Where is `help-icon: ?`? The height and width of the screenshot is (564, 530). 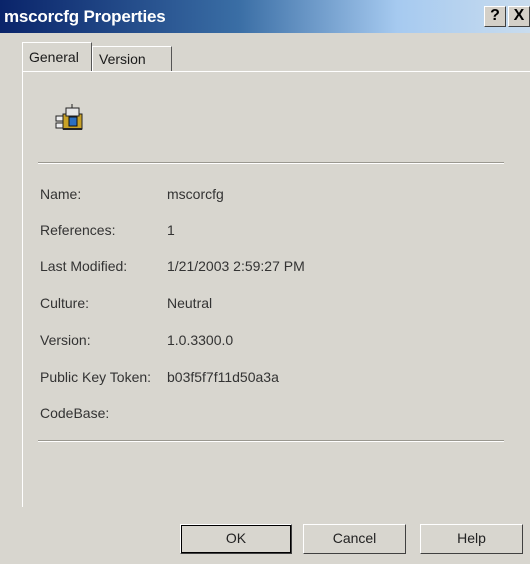
help-icon: ? is located at coordinates (495, 16).